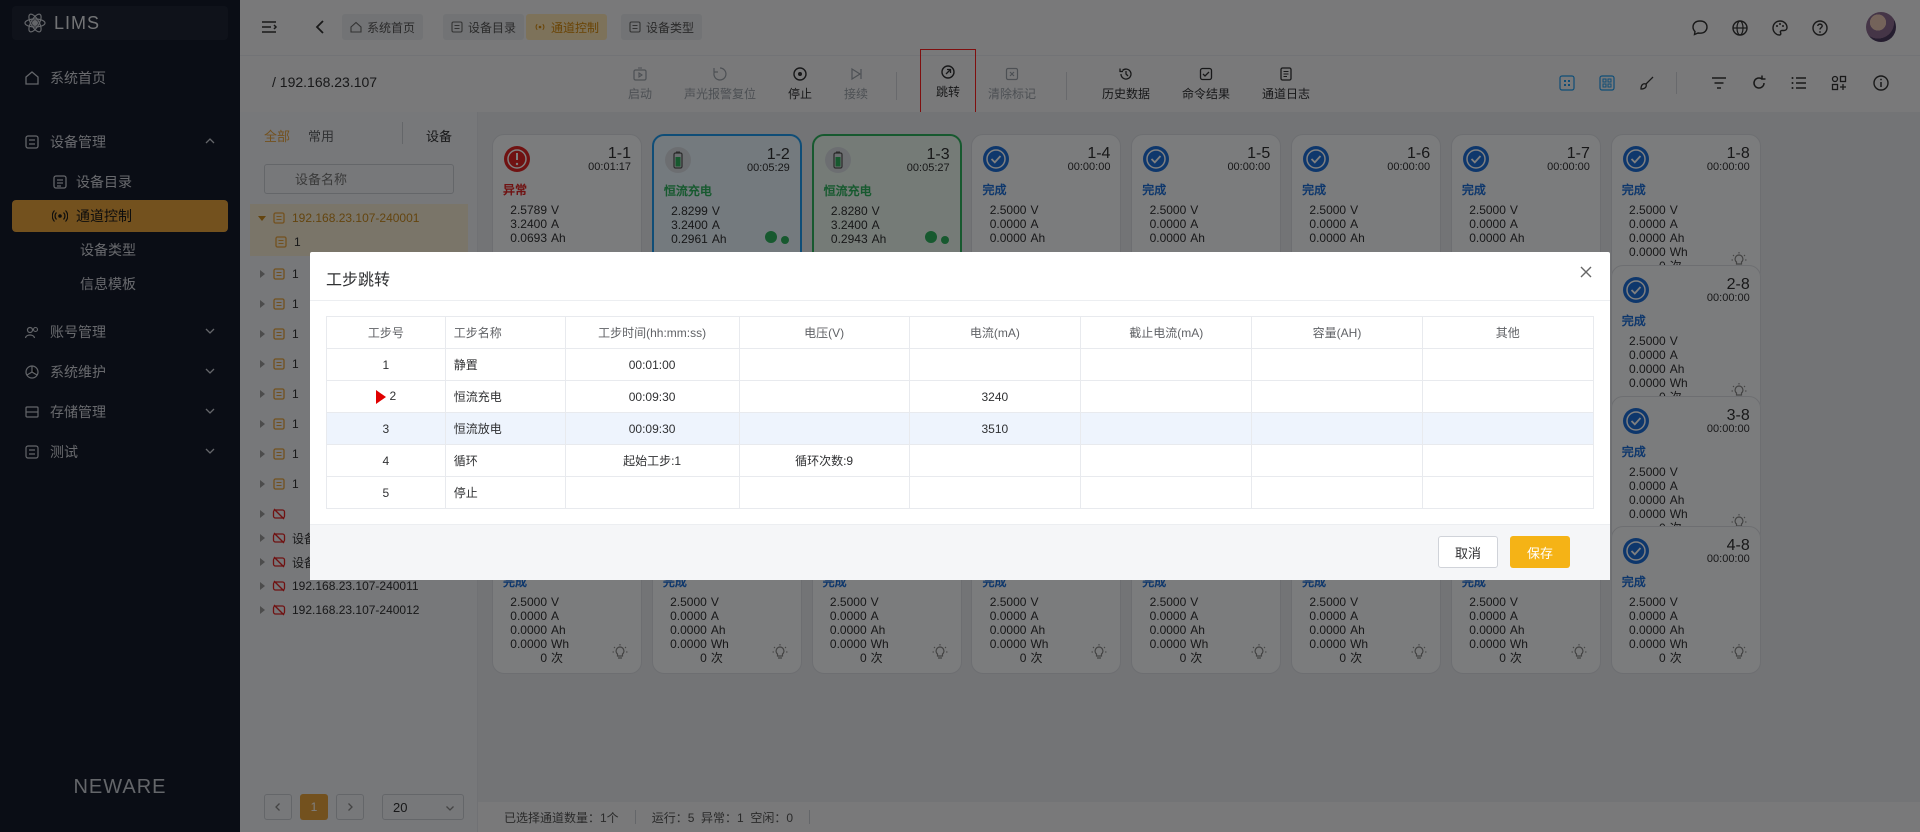 This screenshot has height=832, width=1920. I want to click on dialog-title: 工步跳转, so click(358, 280).